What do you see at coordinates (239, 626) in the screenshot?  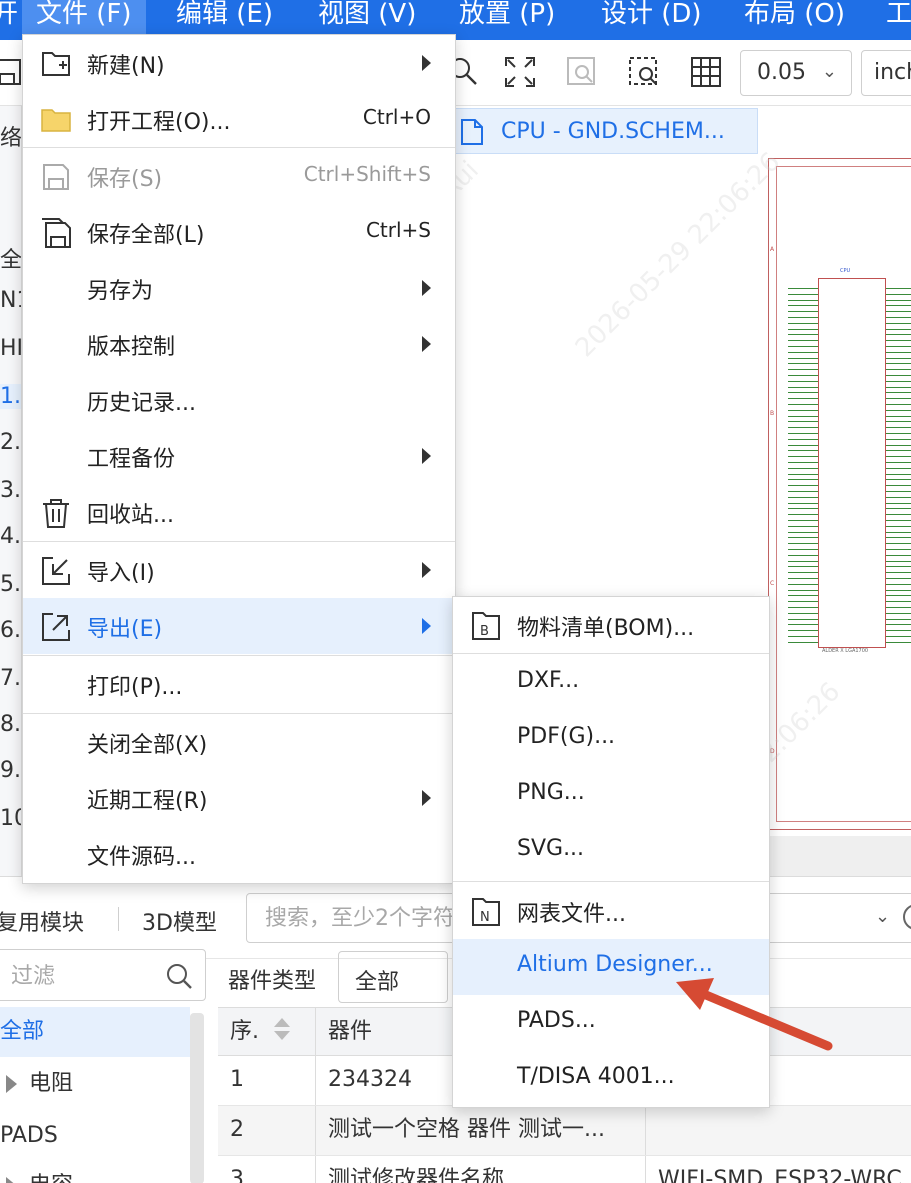 I see `menu-item-export: 导出(E)` at bounding box center [239, 626].